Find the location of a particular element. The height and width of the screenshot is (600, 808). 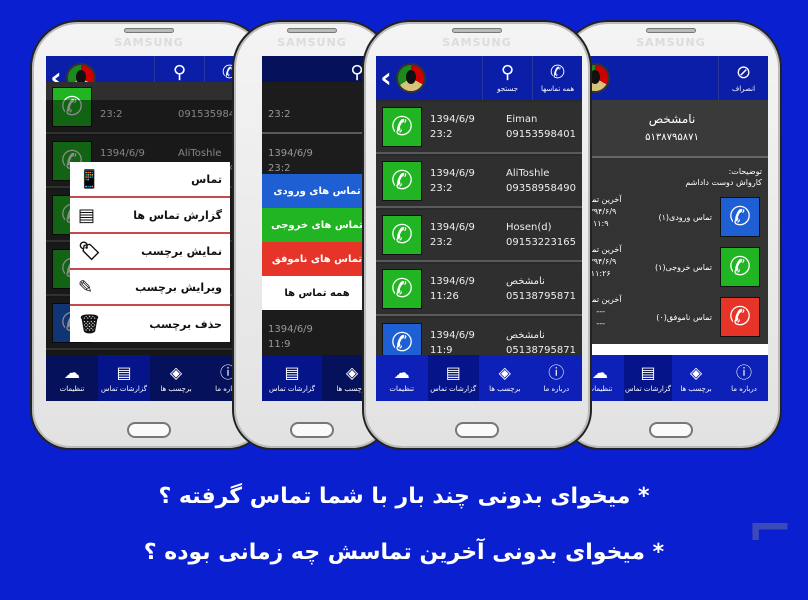

menu-item-delete-tag: 🗑 حذف برچسب is located at coordinates (150, 324).